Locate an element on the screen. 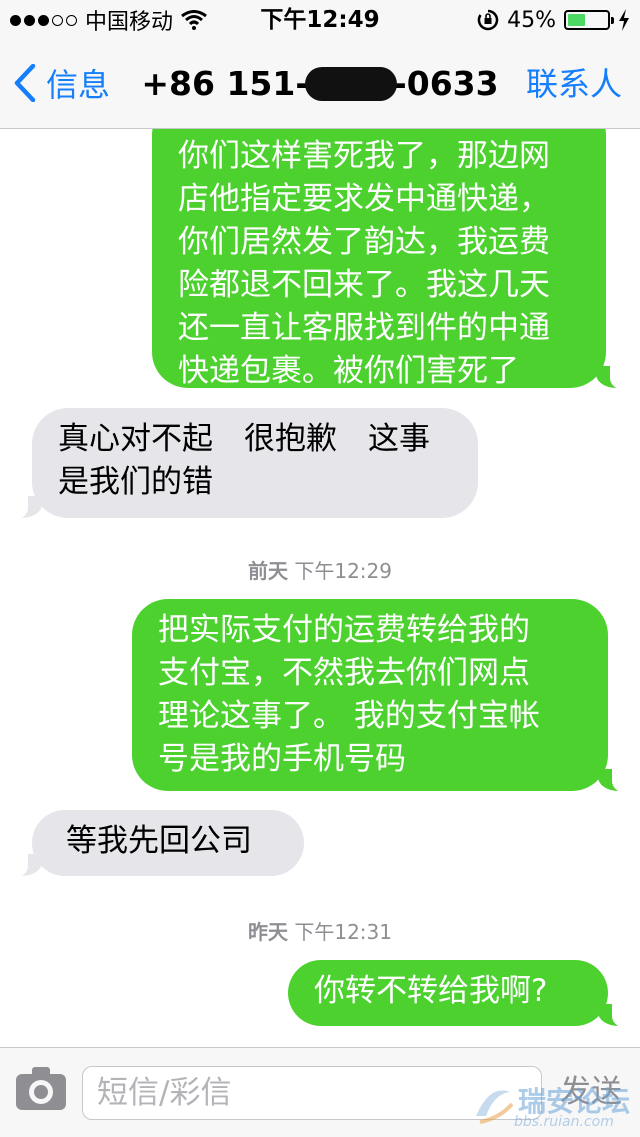  message-timestamp: 昨天 下午12:31 is located at coordinates (320, 930).